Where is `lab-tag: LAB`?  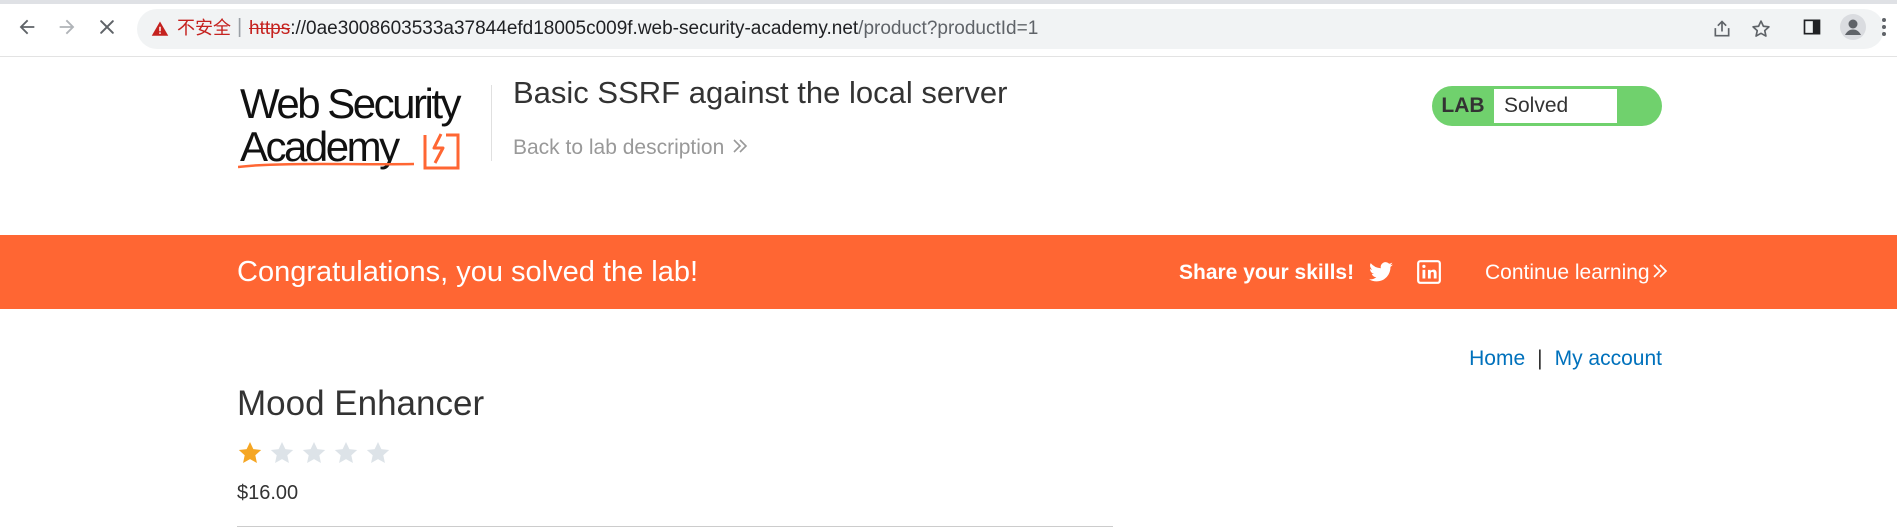
lab-tag: LAB is located at coordinates (1463, 105).